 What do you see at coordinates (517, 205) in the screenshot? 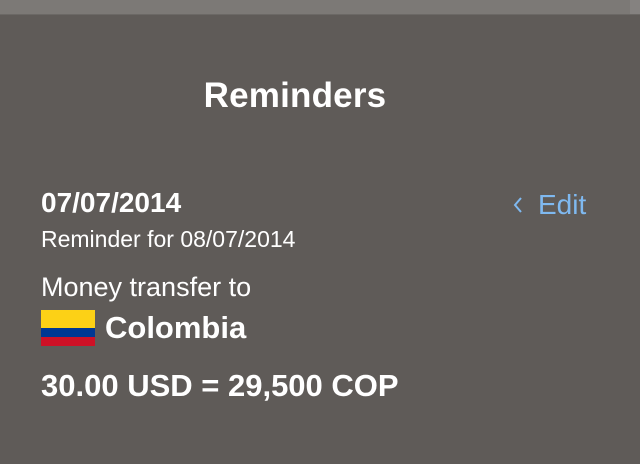
I see `chevron-left-icon` at bounding box center [517, 205].